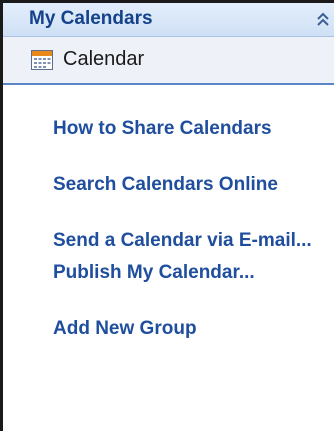 This screenshot has height=431, width=334. What do you see at coordinates (165, 185) in the screenshot?
I see `search-calendars-online-link: Search Calendars Online` at bounding box center [165, 185].